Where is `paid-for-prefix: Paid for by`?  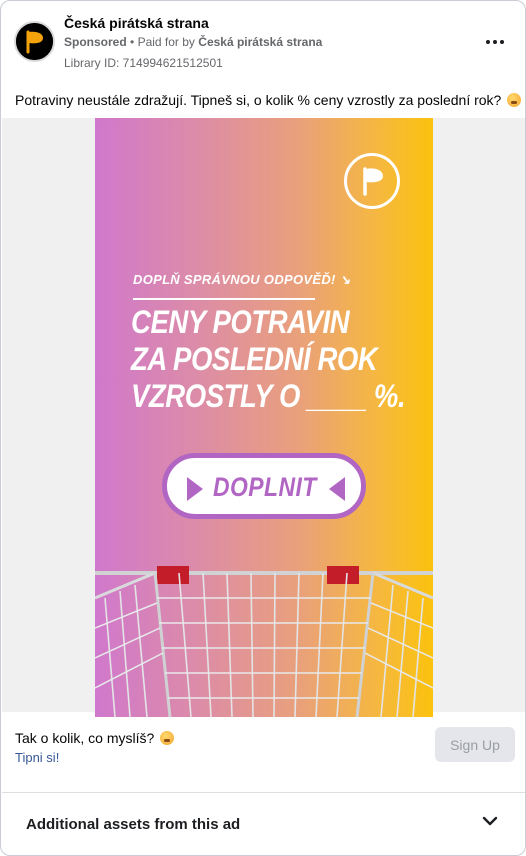 paid-for-prefix: Paid for by is located at coordinates (166, 42).